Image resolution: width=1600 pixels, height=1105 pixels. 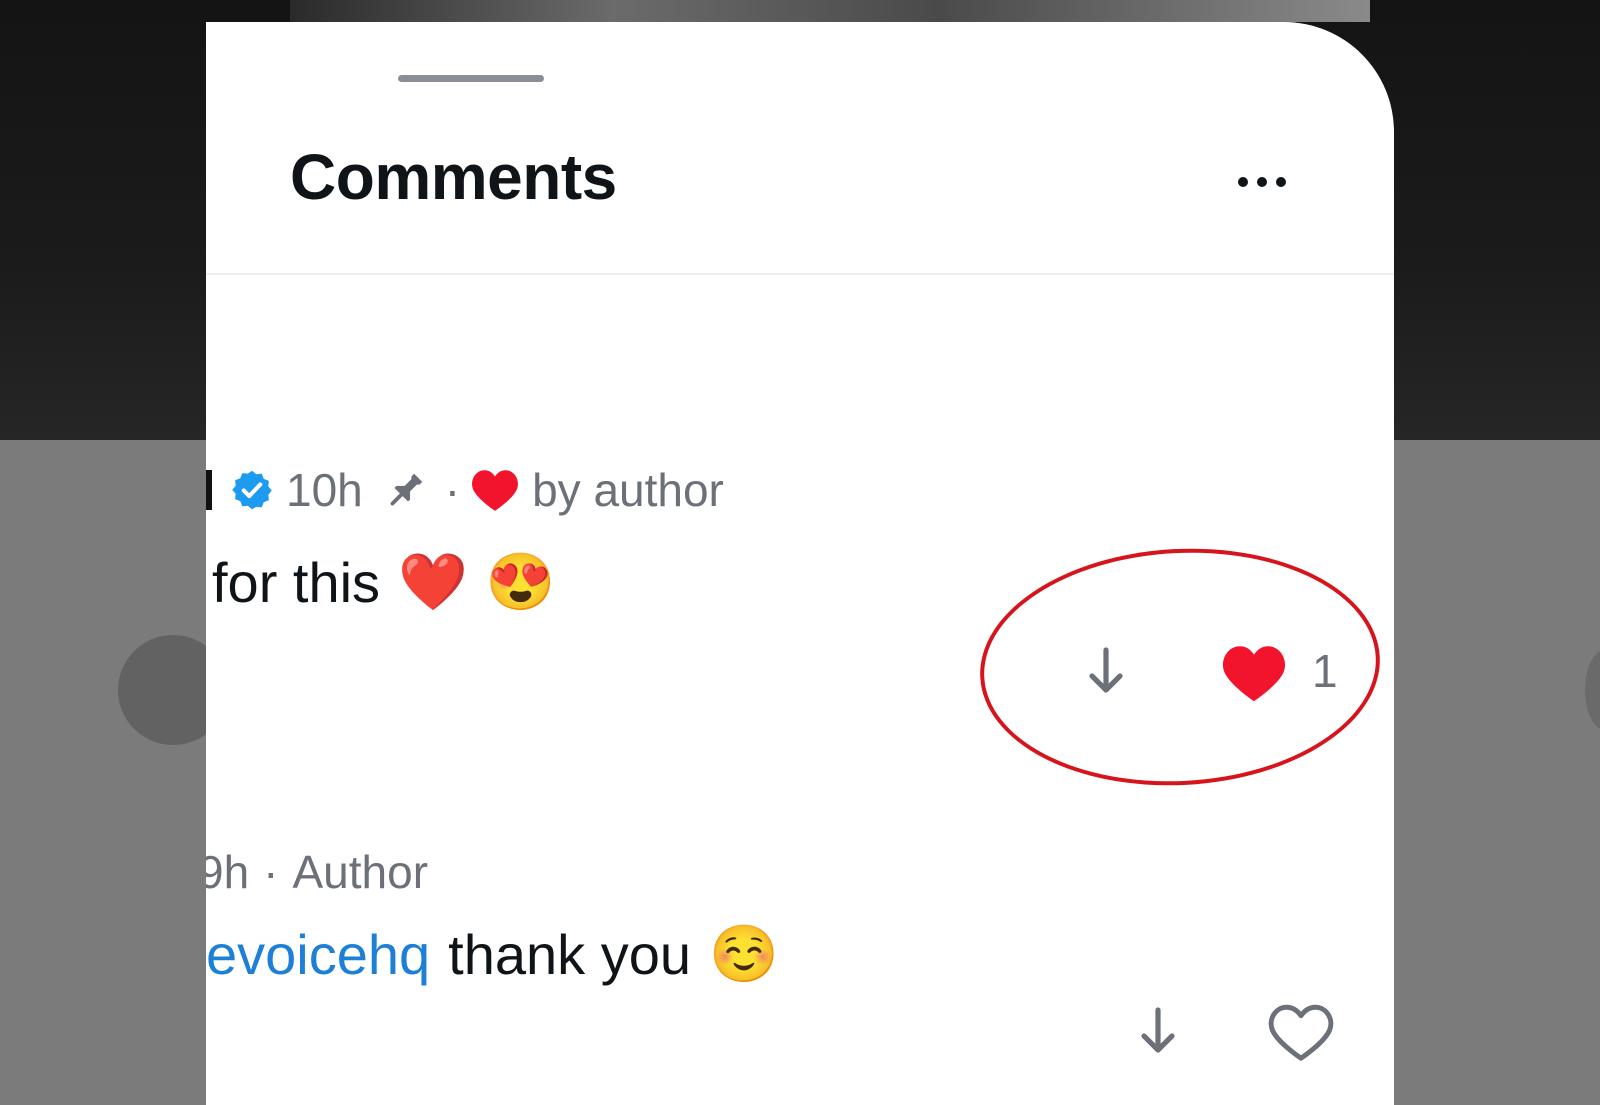 I want to click on red-heart-emoji: ❤️, so click(x=433, y=581).